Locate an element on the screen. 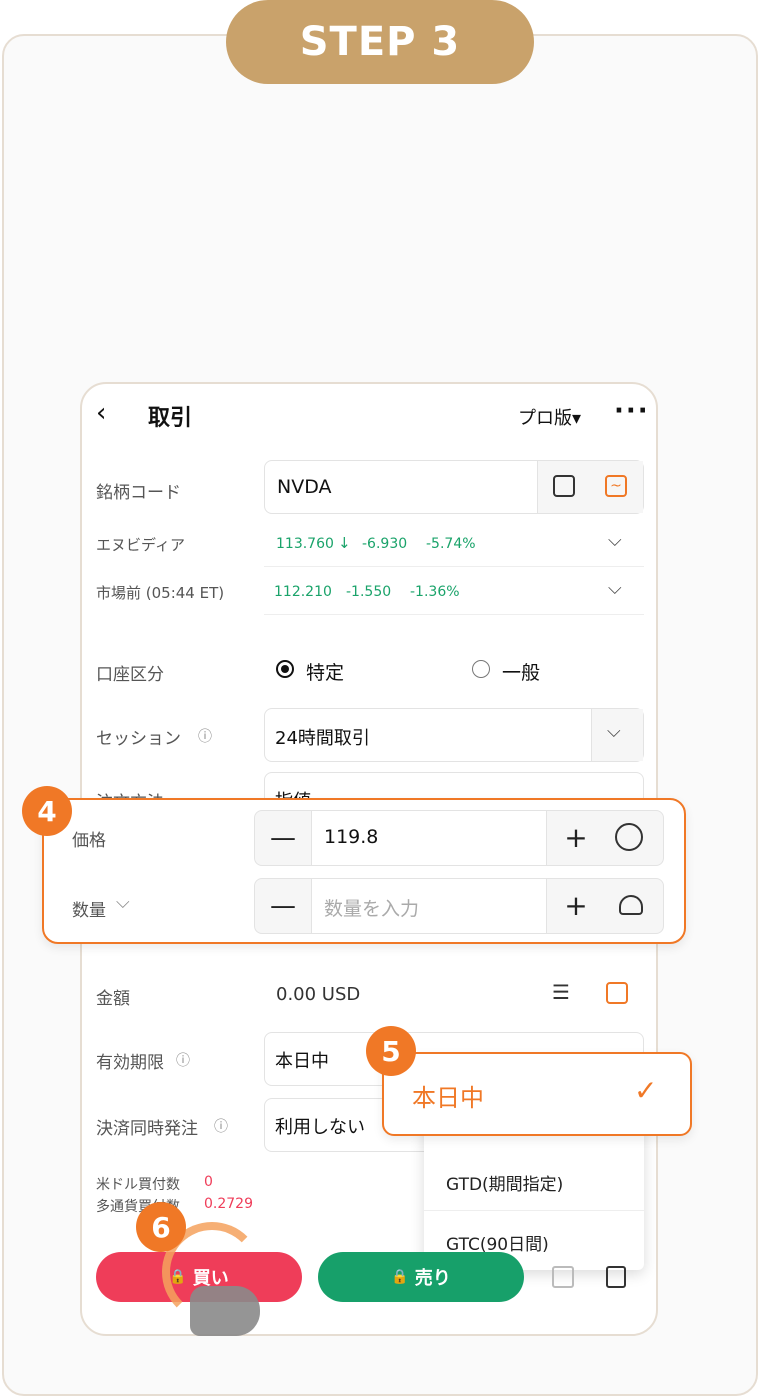  amount-label: 金額 is located at coordinates (113, 999).